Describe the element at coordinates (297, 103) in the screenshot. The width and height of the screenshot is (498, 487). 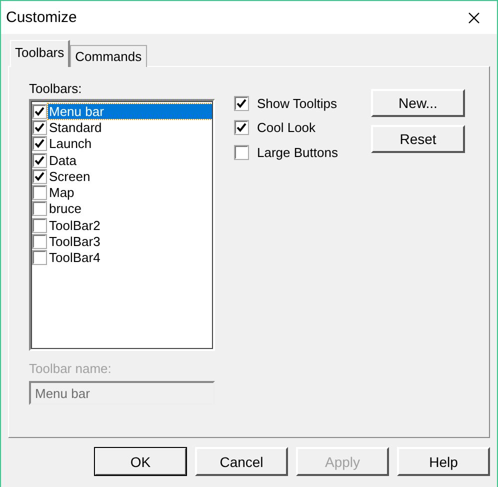
I see `checkbox-label: Show Tooltips` at that location.